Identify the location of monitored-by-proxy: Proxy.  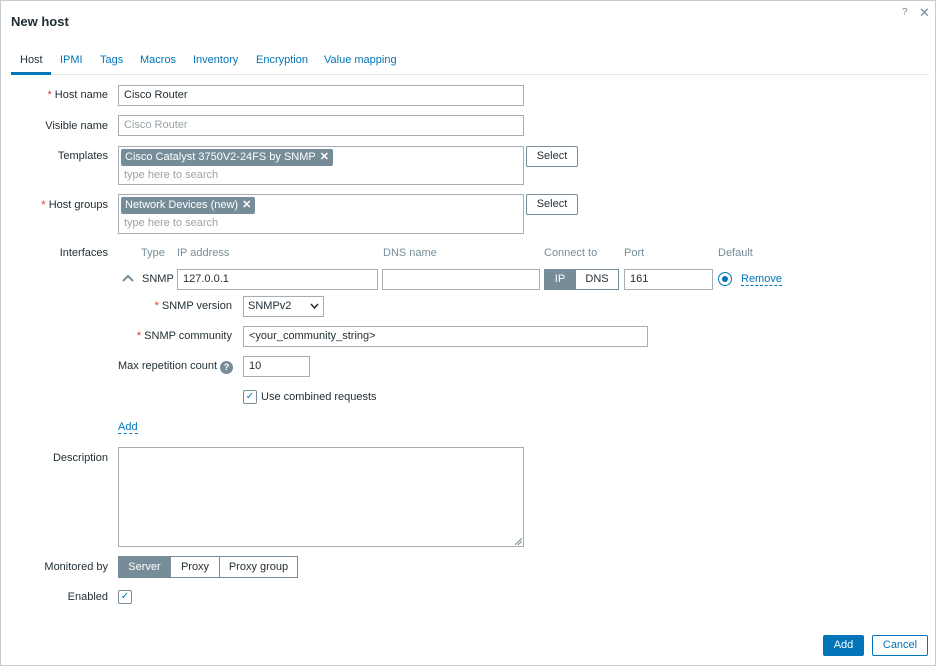
(195, 567).